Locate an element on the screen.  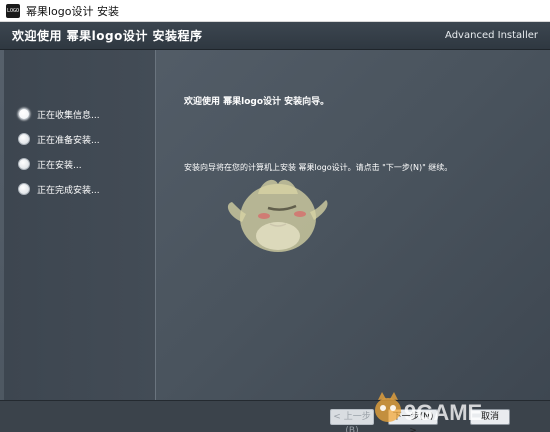
window-title: 幂果logo设计 安装 is located at coordinates (72, 11).